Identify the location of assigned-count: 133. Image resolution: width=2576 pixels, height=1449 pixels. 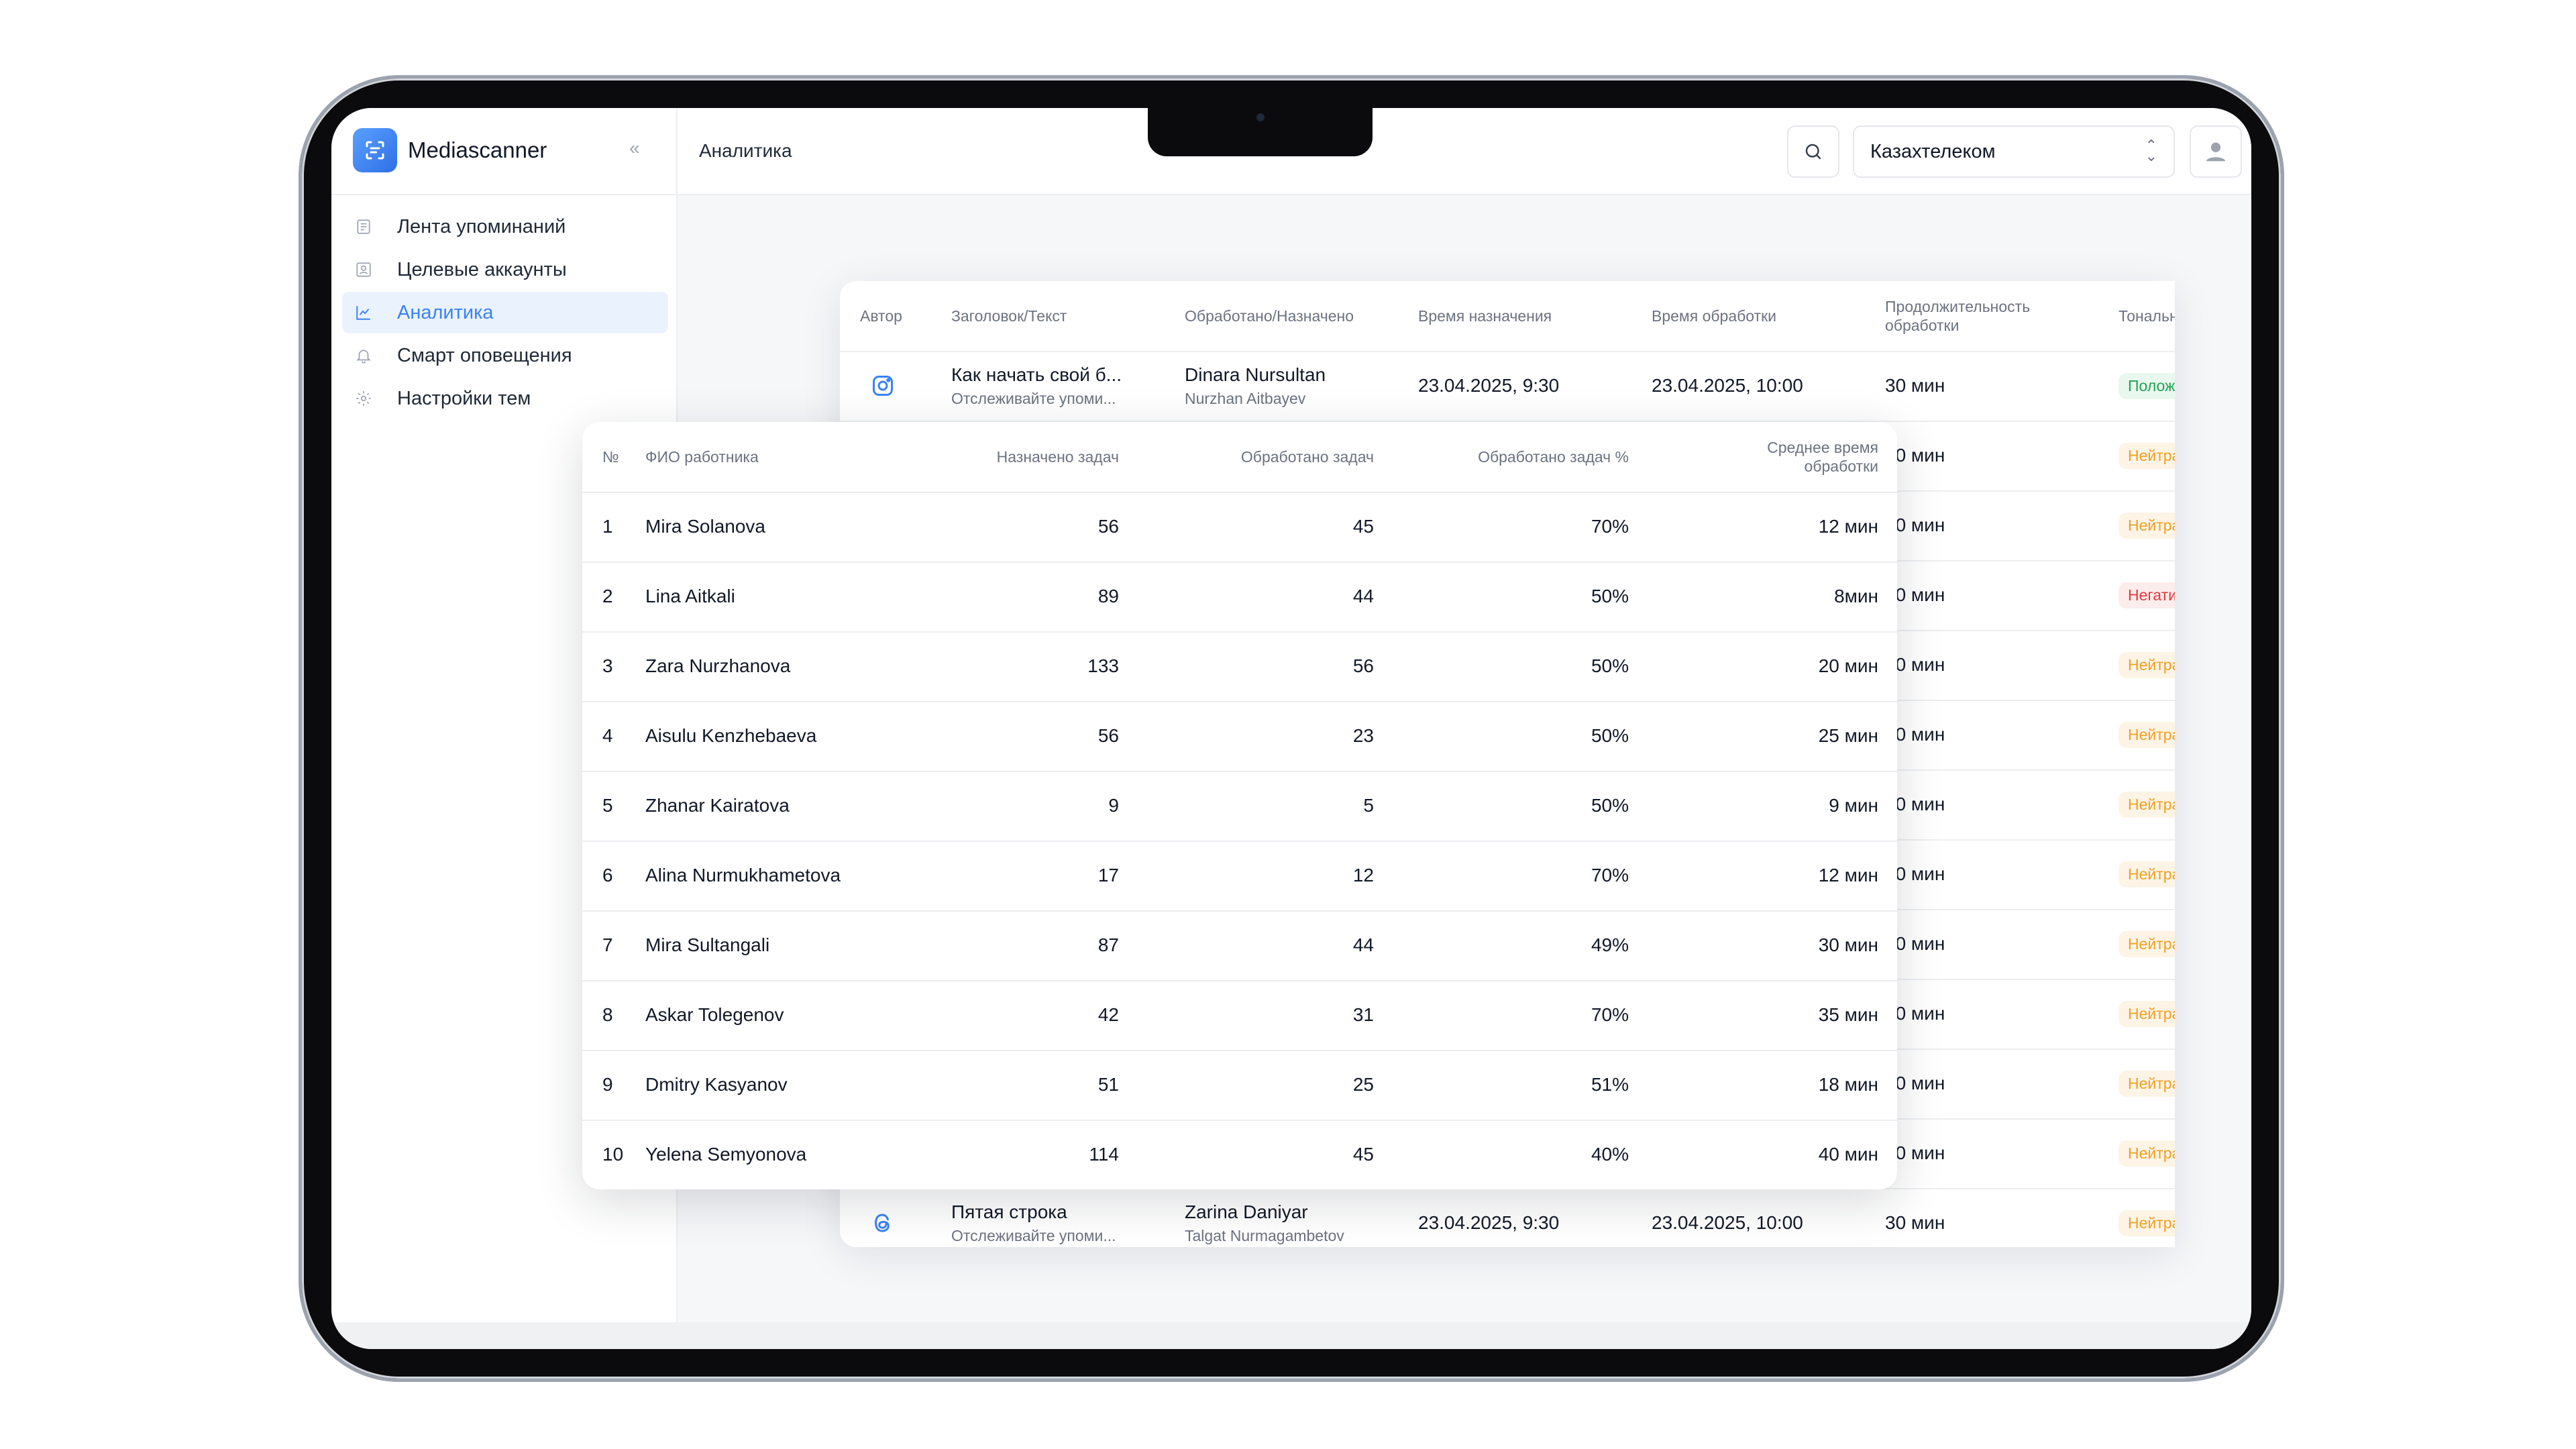
(1103, 665).